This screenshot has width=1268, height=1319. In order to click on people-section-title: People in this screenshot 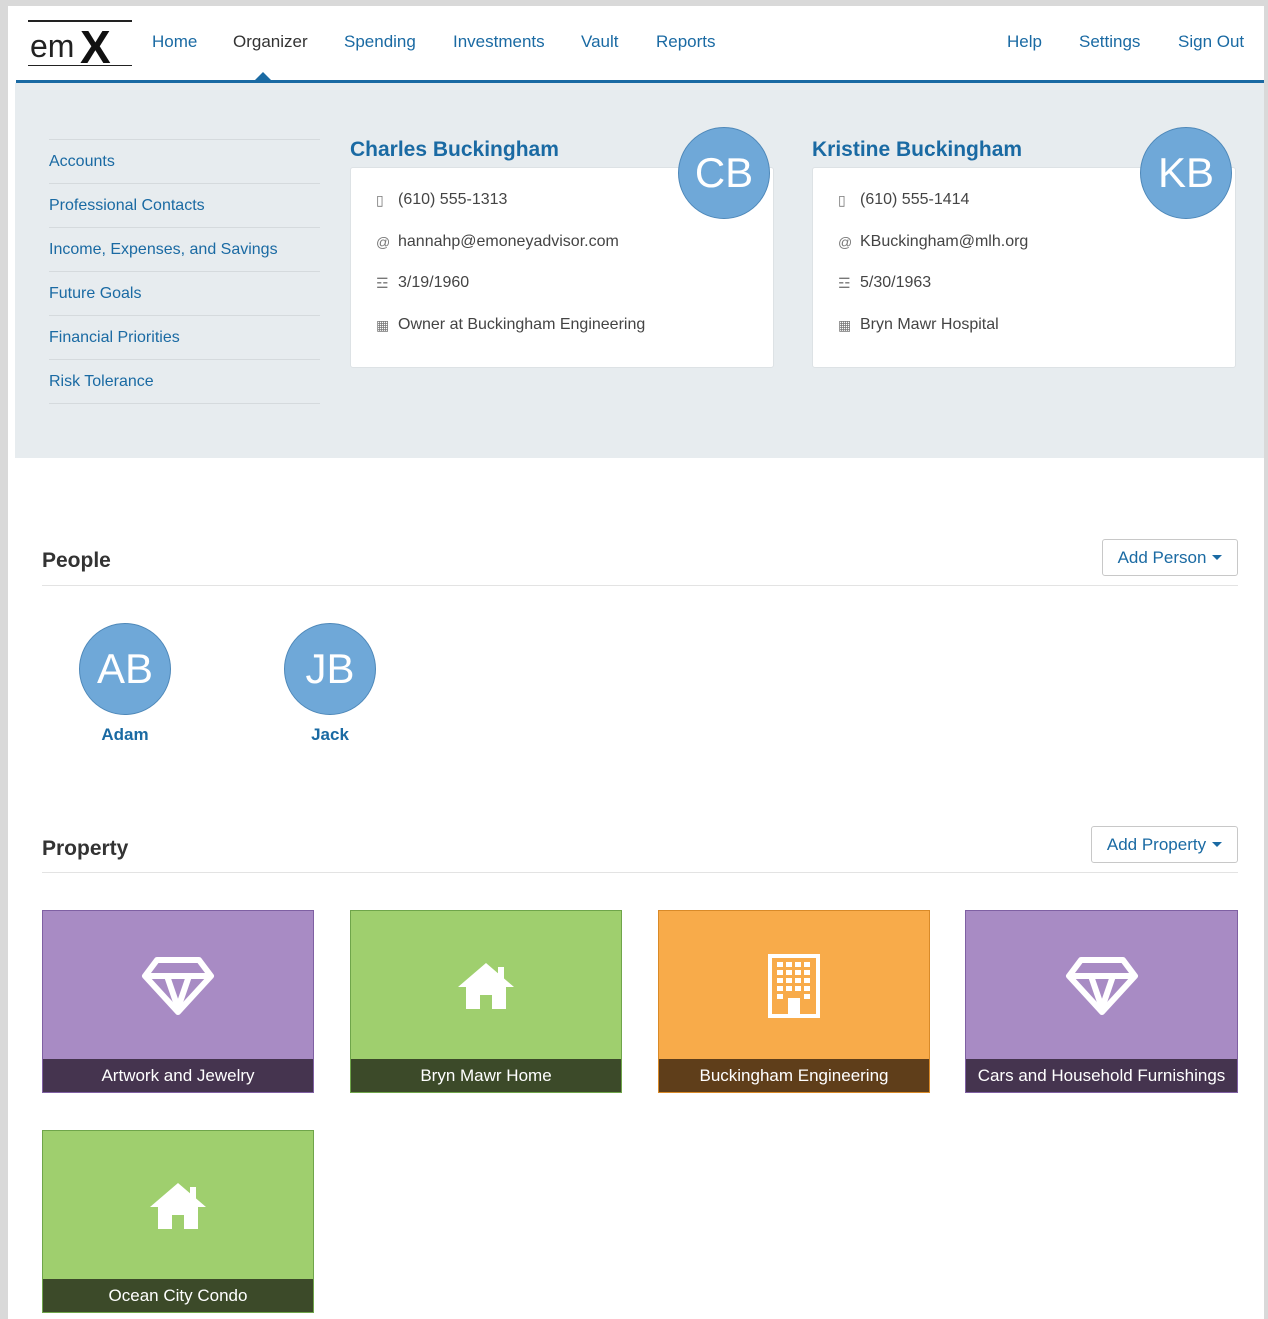, I will do `click(76, 560)`.